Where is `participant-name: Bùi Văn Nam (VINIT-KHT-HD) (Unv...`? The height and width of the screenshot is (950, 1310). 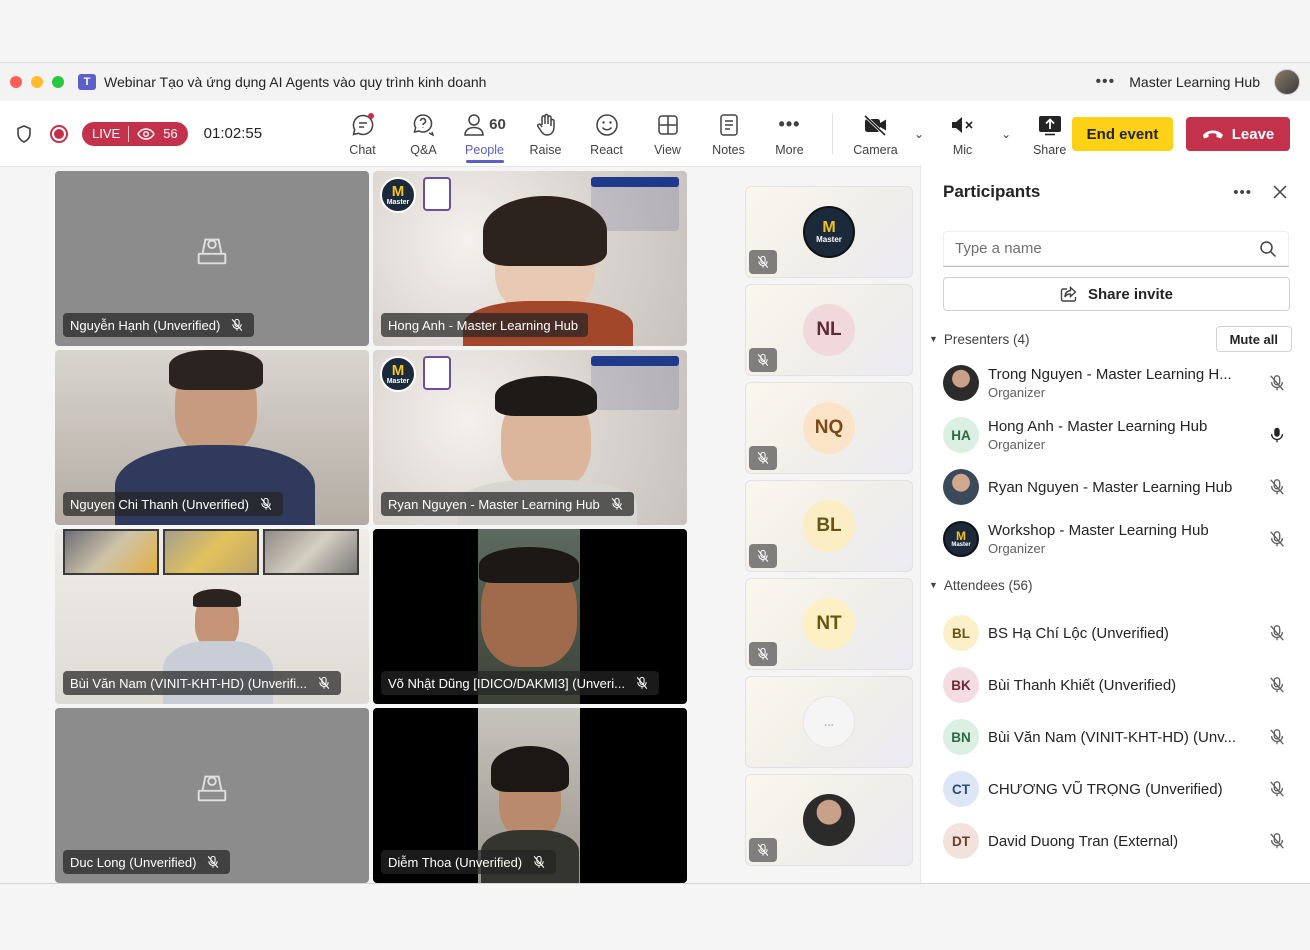 participant-name: Bùi Văn Nam (VINIT-KHT-HD) (Unv... is located at coordinates (1112, 737).